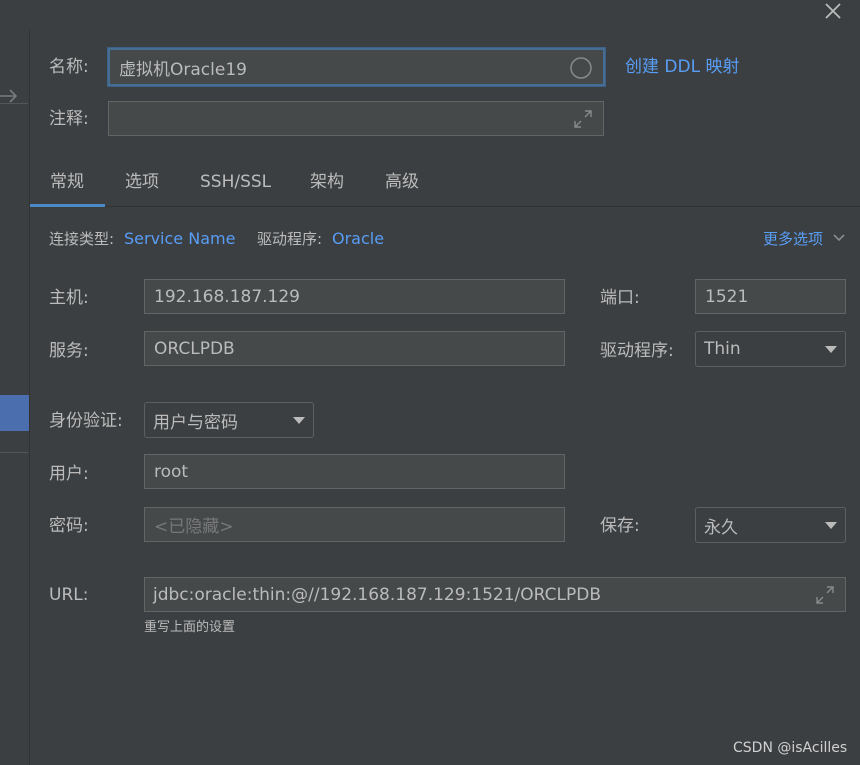 This screenshot has height=765, width=860. I want to click on comment-label: 注释:, so click(69, 119).